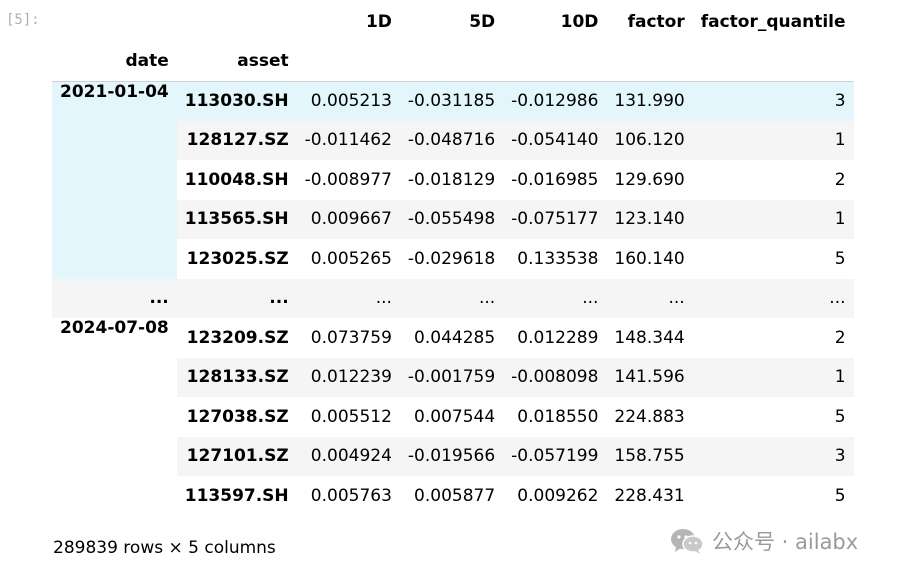 The image size is (917, 576). I want to click on index-name-date: date, so click(114, 61).